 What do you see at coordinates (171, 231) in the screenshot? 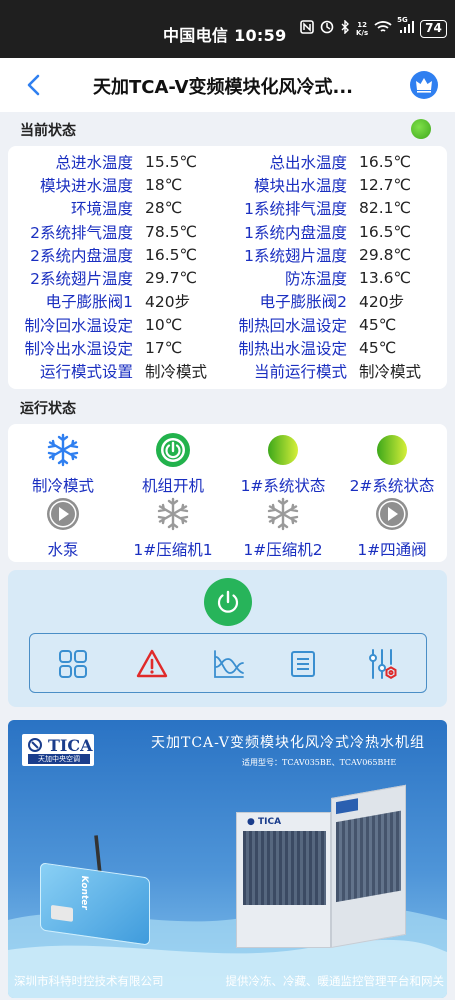
I see `status-value: 78.5℃` at bounding box center [171, 231].